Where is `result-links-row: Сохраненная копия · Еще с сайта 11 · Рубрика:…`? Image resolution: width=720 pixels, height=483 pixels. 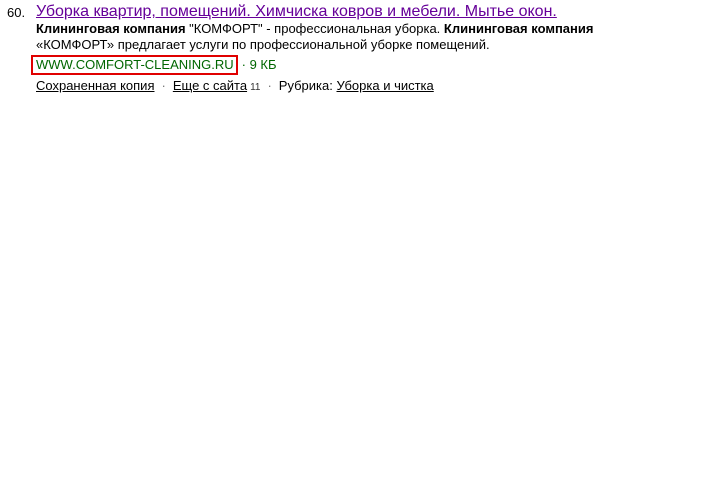 result-links-row: Сохраненная копия · Еще с сайта 11 · Рубрика:… is located at coordinates (235, 87).